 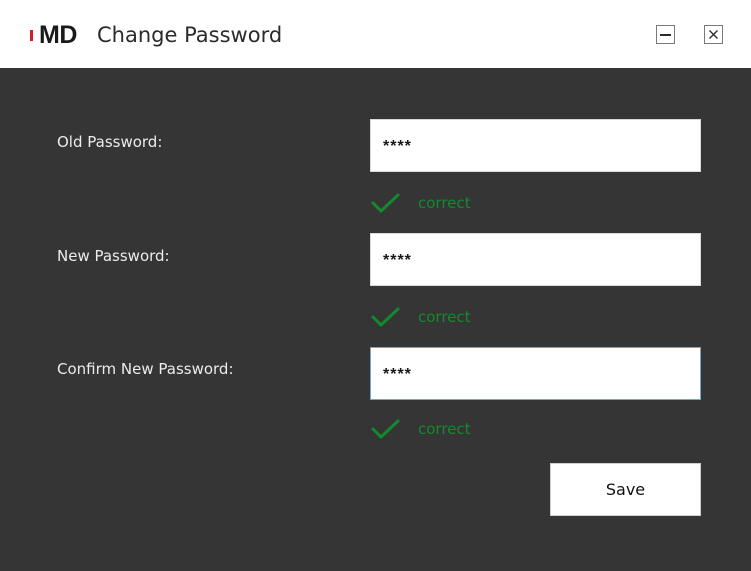 I want to click on app-logo: MD, so click(x=53, y=35).